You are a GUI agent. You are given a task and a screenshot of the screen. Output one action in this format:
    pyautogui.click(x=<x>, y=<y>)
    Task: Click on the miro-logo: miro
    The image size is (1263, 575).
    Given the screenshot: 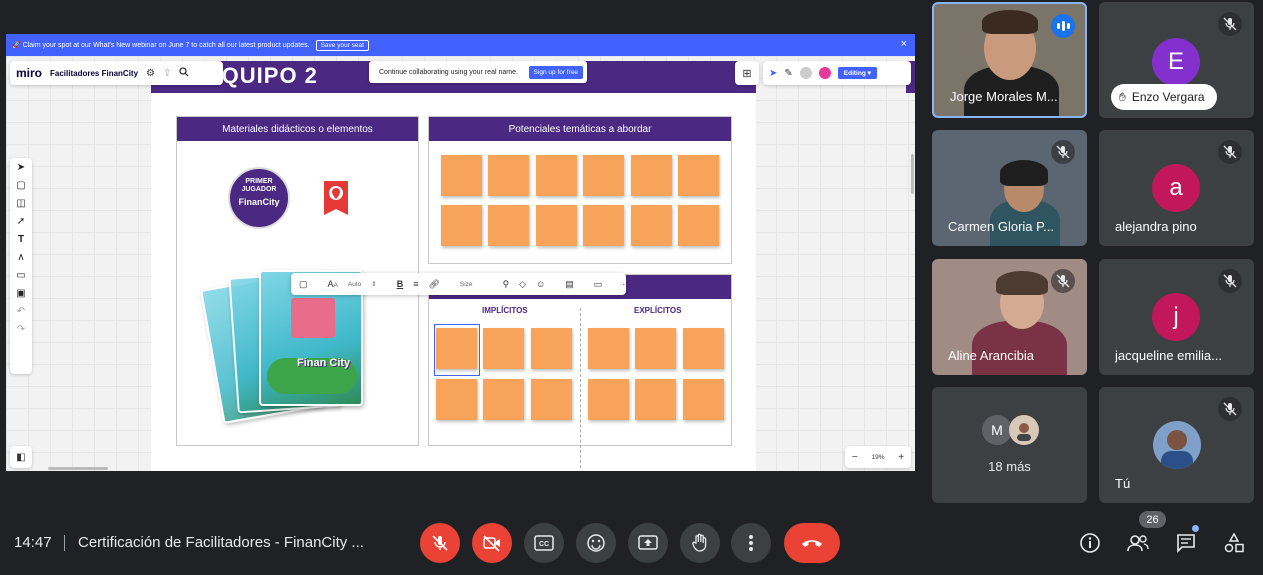 What is the action you would take?
    pyautogui.click(x=29, y=73)
    